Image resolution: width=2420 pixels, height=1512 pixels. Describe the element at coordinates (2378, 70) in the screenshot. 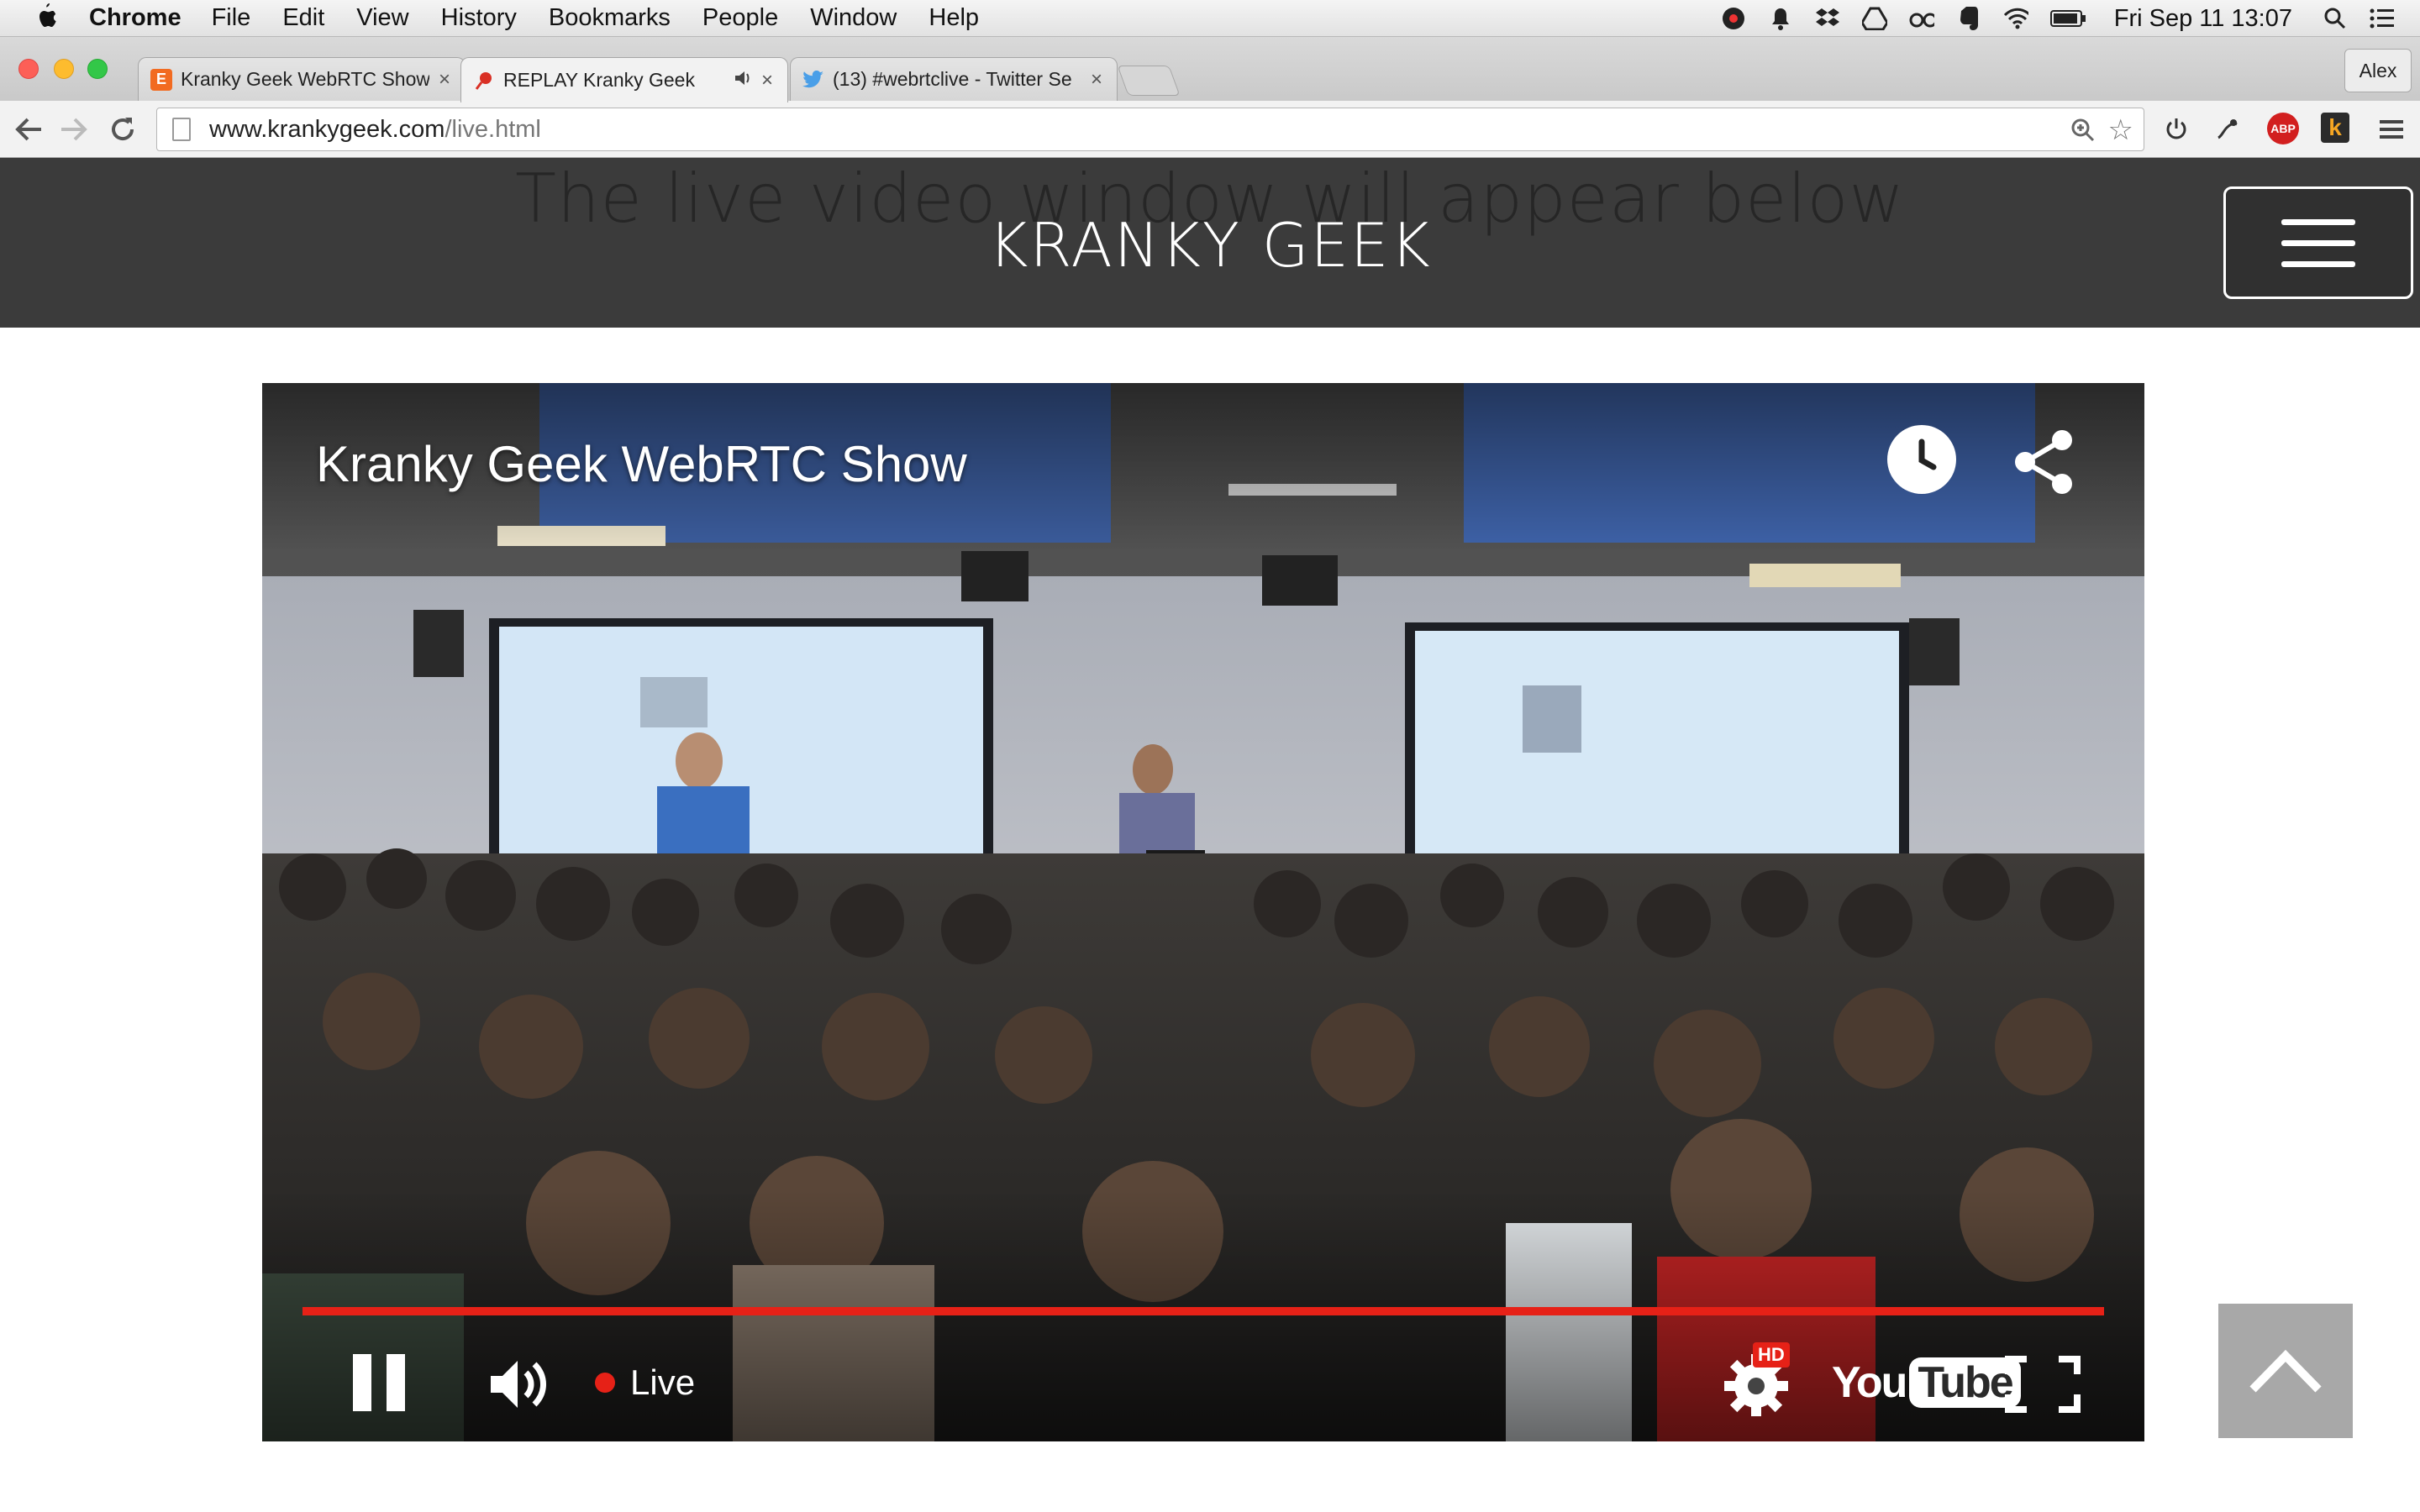

I see `profile-button: Alex` at that location.